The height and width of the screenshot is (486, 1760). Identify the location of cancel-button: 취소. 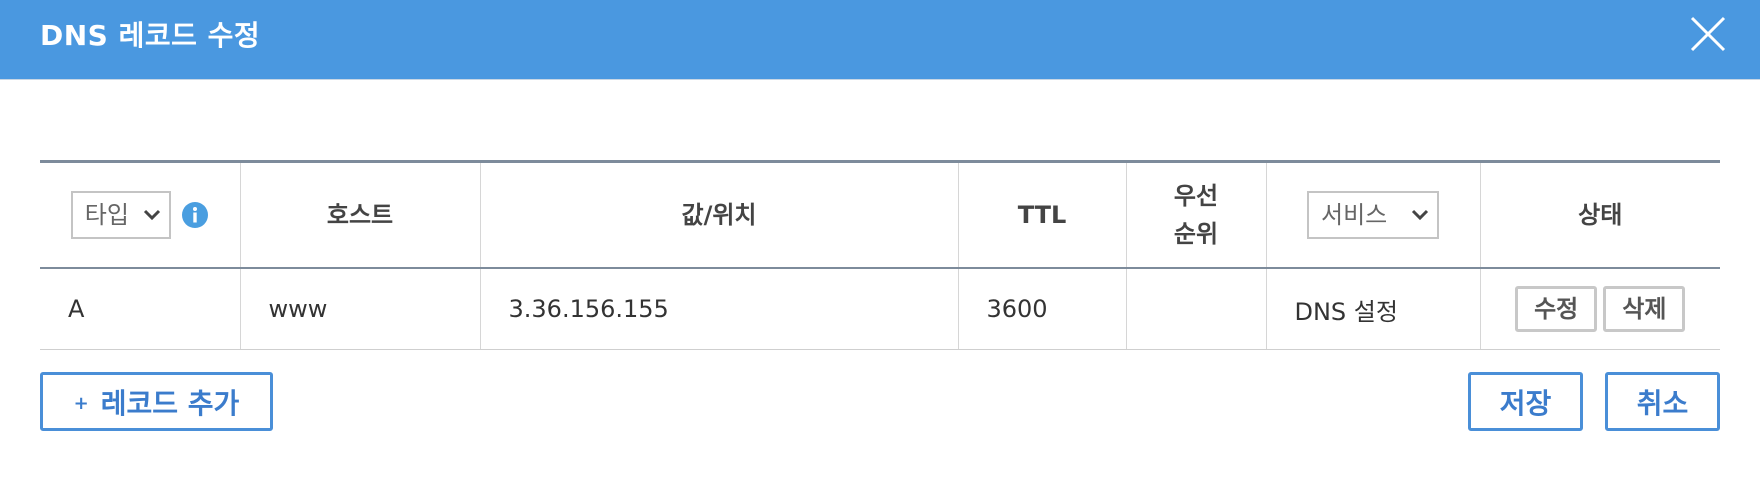
(1662, 401).